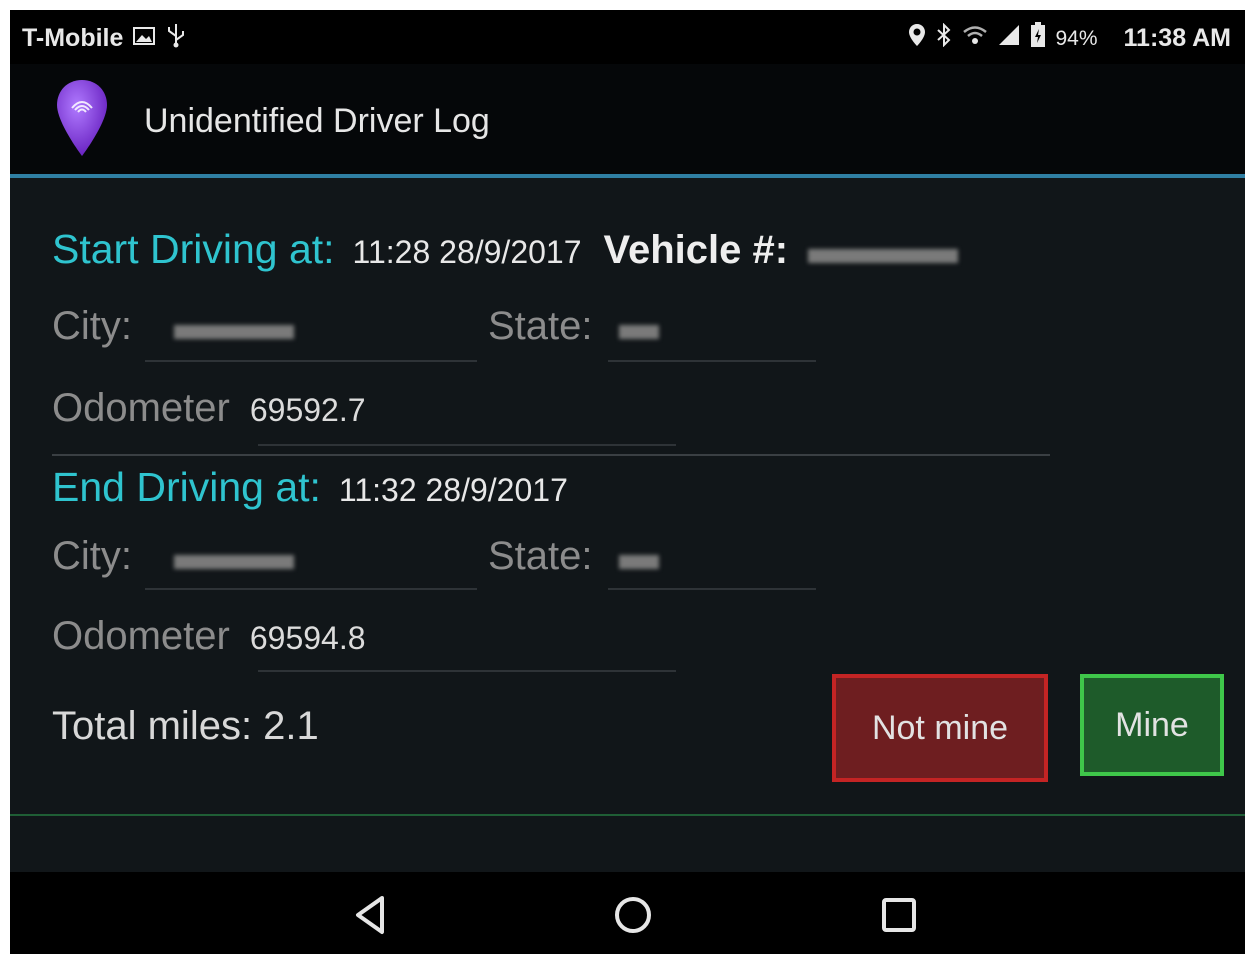 The width and height of the screenshot is (1255, 964). What do you see at coordinates (467, 252) in the screenshot?
I see `start-driving-datetime: 11:28 28/9/2017` at bounding box center [467, 252].